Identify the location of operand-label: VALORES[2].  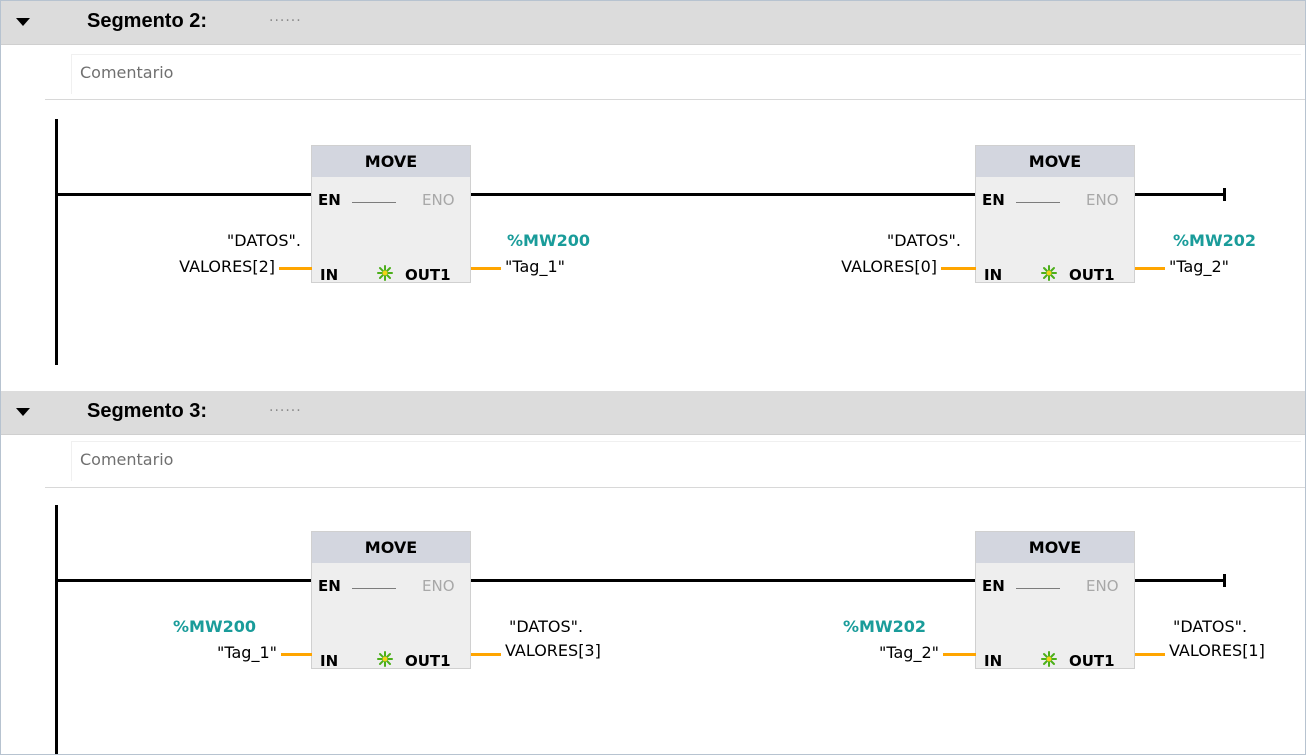
(203, 266).